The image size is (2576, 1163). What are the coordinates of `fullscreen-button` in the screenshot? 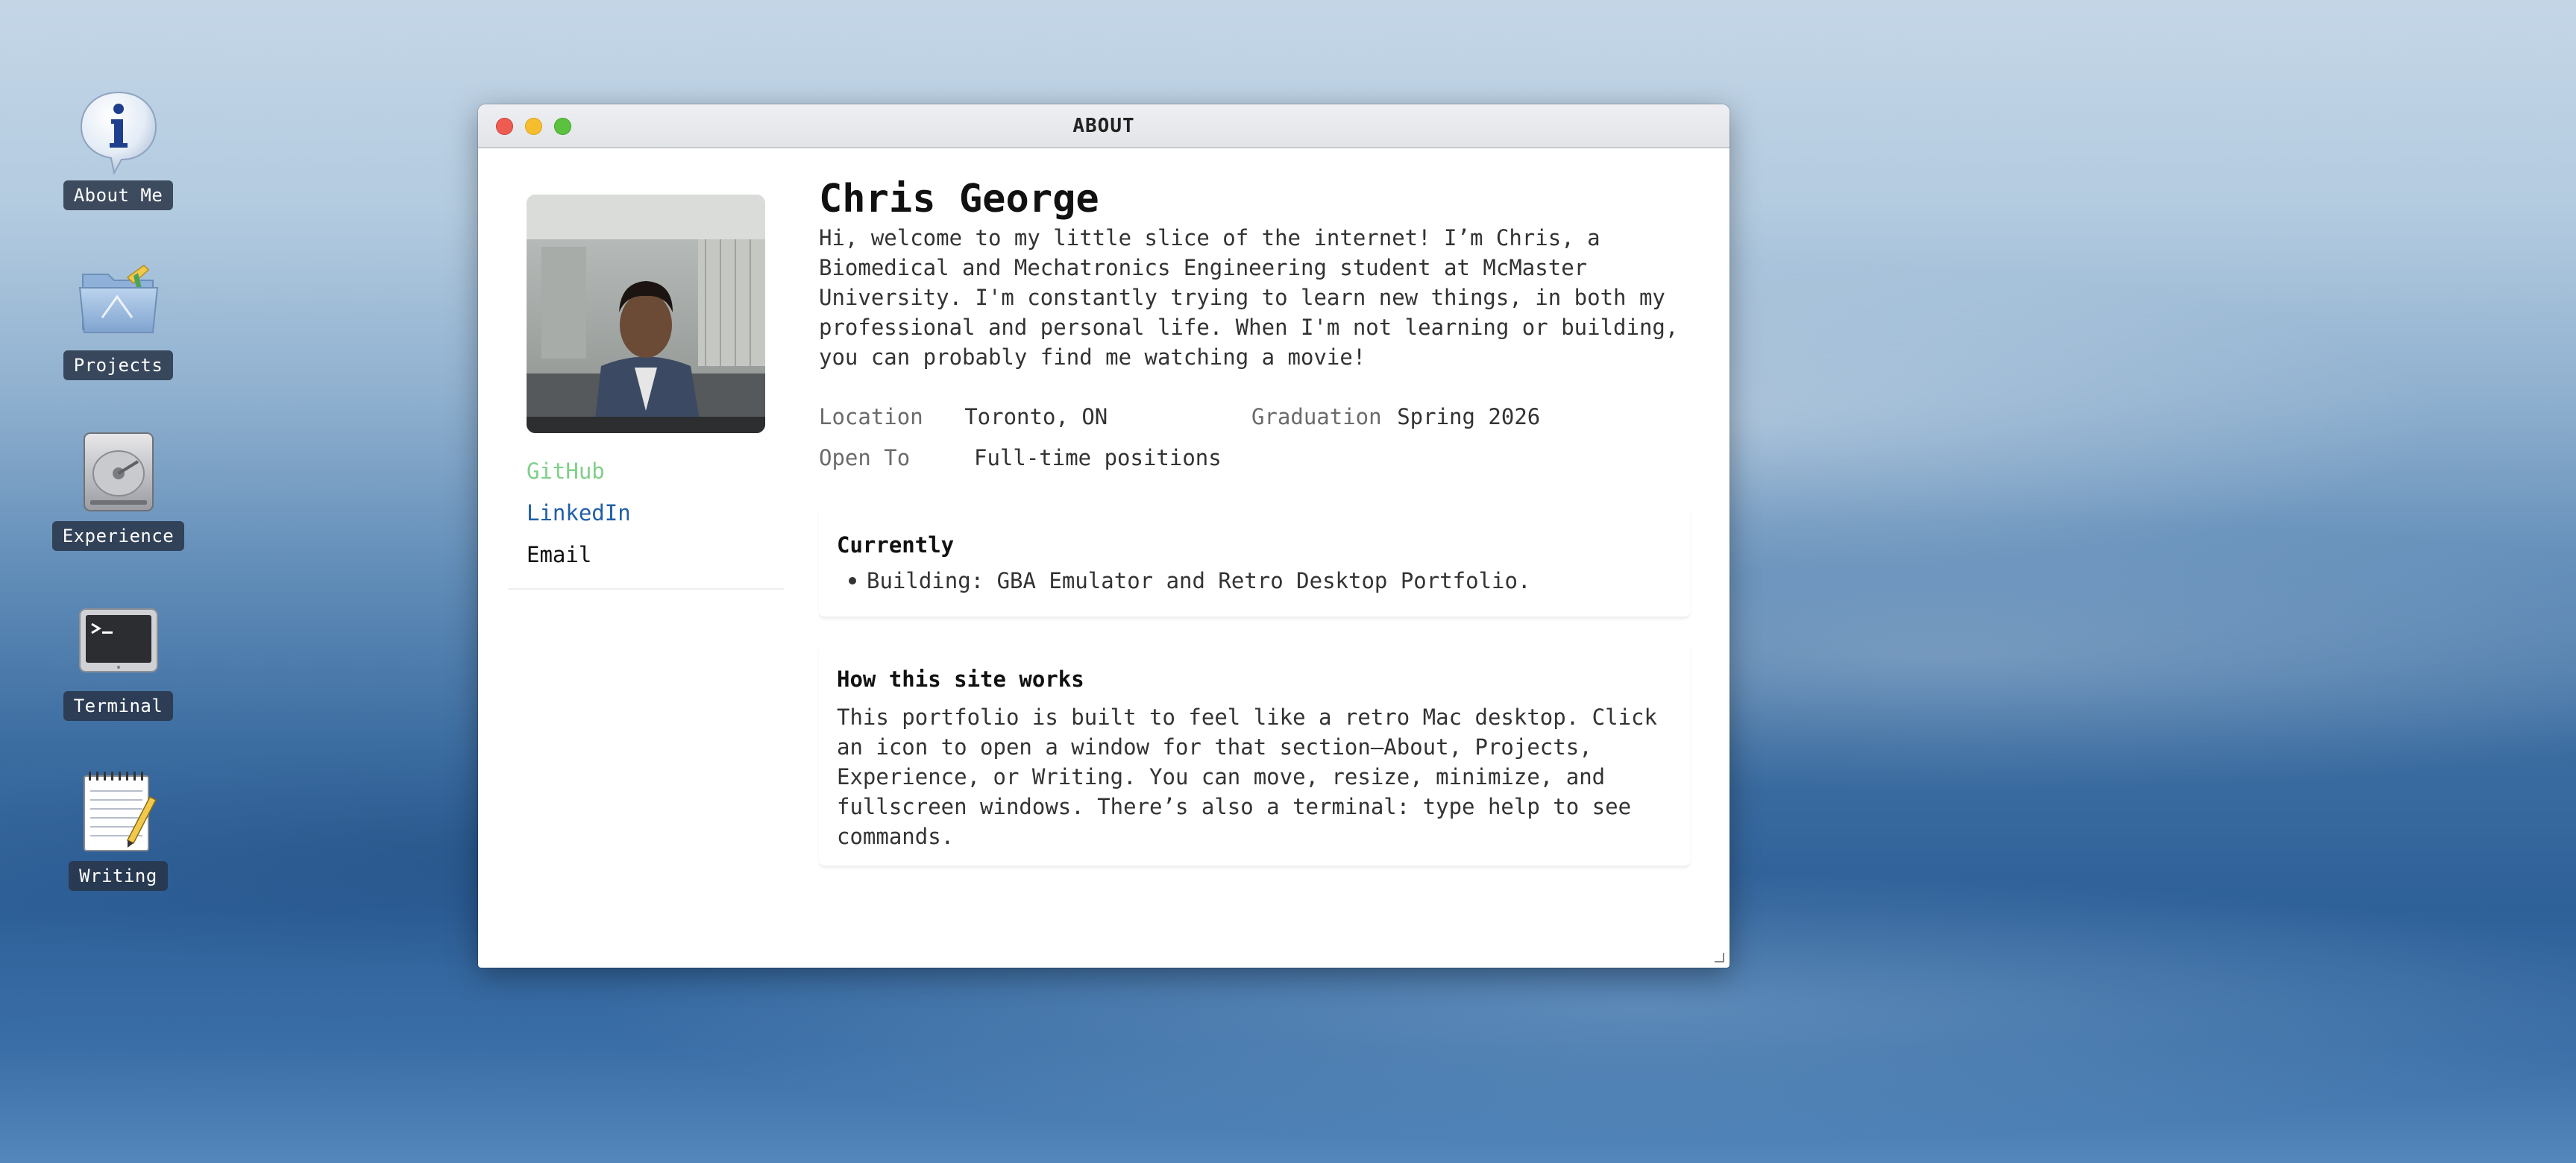 It's located at (562, 126).